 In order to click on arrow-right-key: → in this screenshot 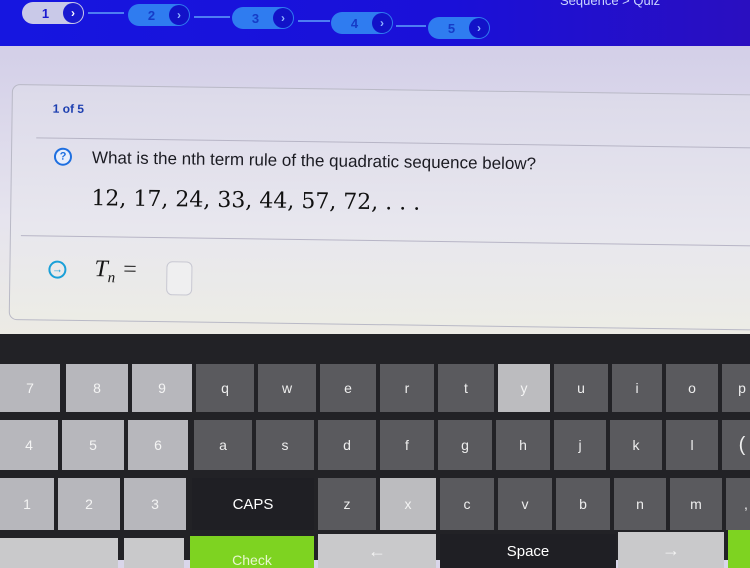, I will do `click(671, 550)`.